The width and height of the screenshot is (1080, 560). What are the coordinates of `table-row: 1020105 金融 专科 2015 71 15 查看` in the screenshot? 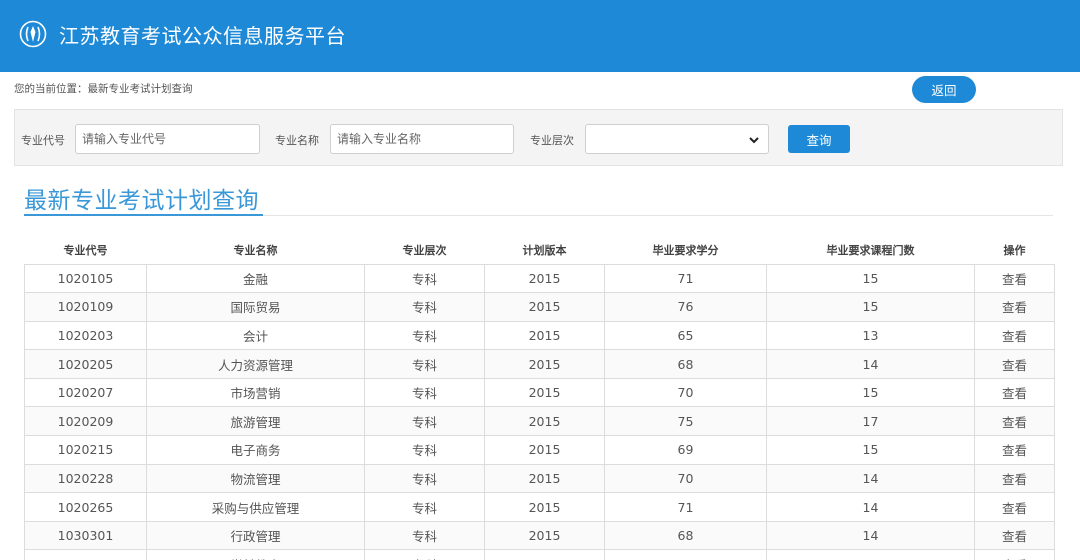 It's located at (539, 278).